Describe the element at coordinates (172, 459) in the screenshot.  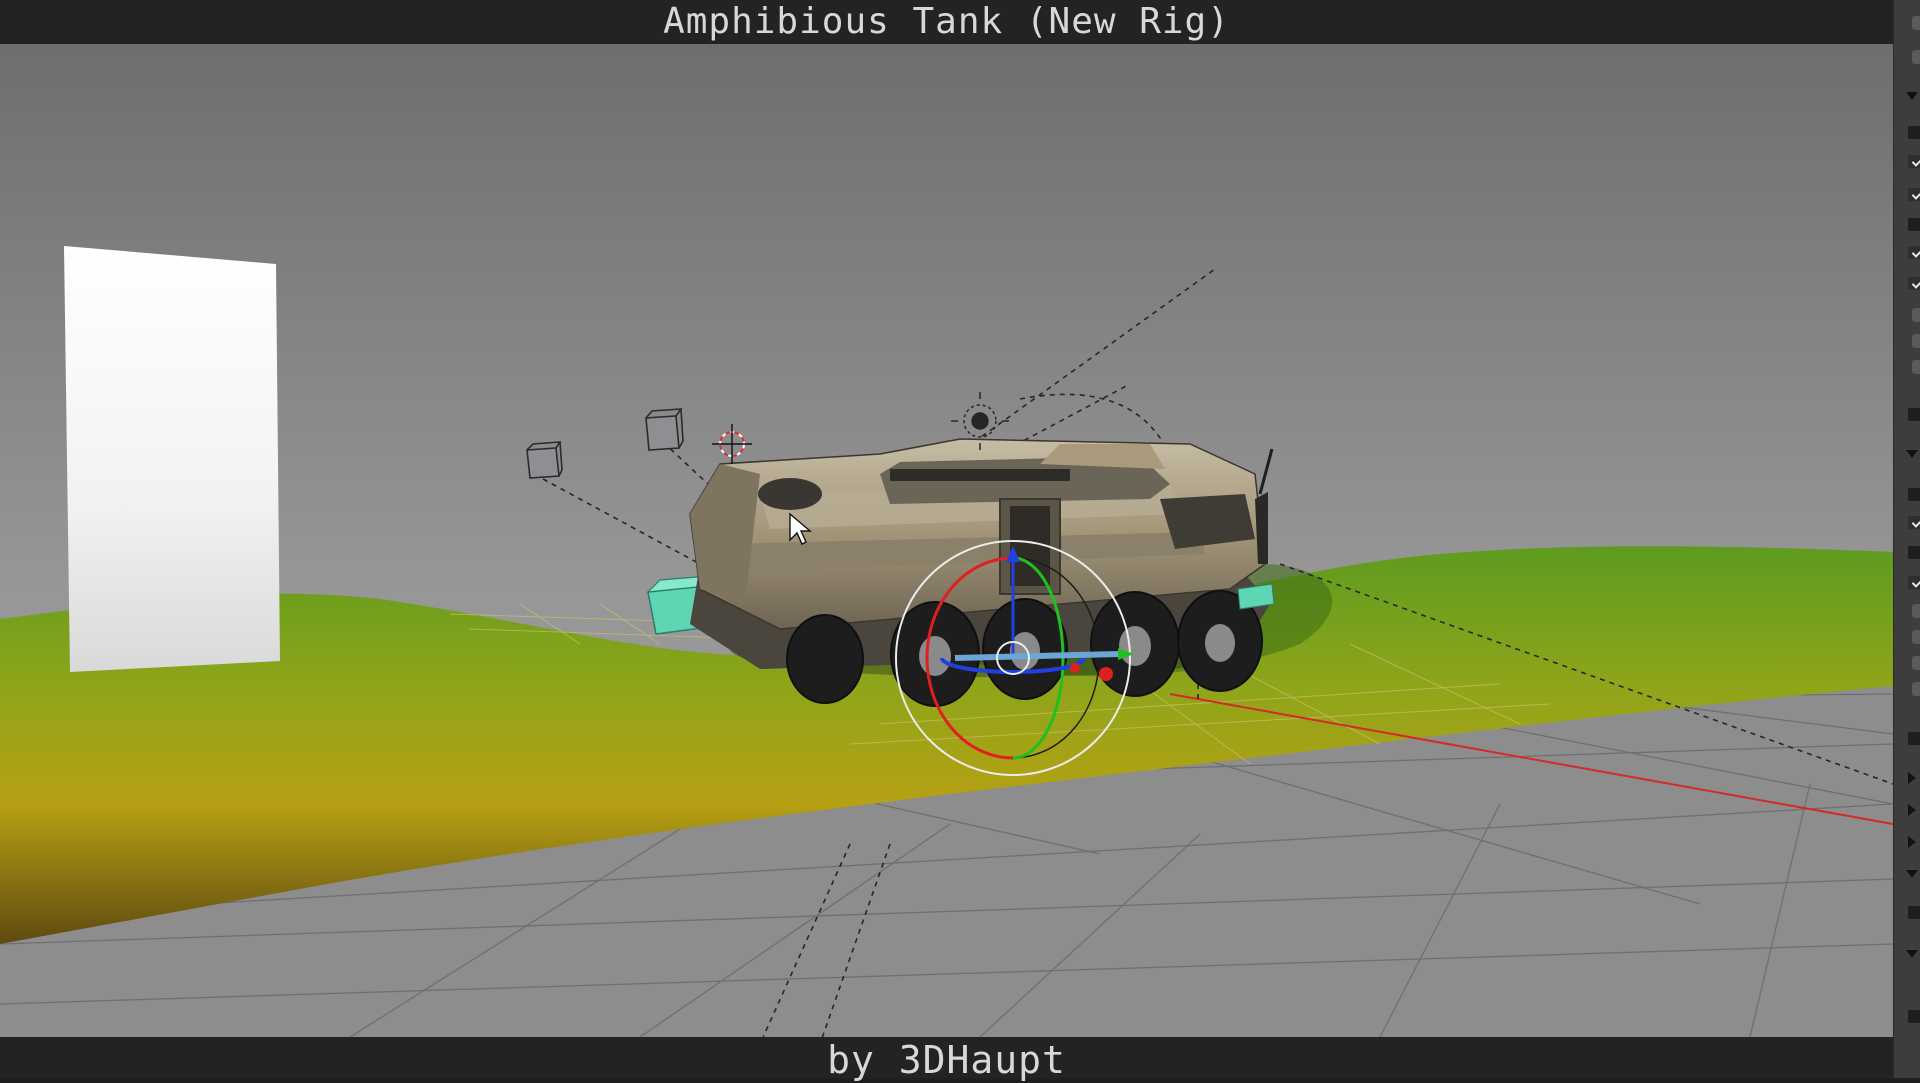
I see `white-plane-object` at that location.